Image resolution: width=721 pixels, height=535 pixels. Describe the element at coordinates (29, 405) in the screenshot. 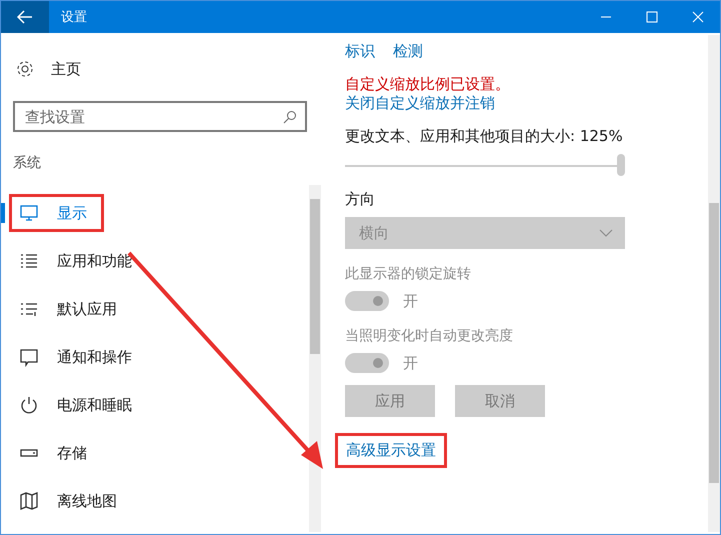

I see `power-icon` at that location.